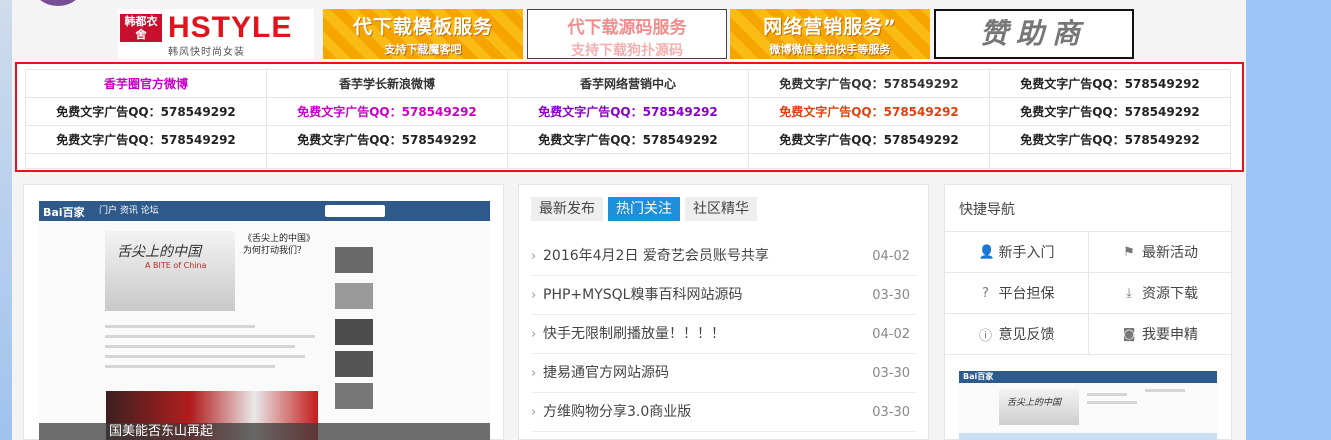  Describe the element at coordinates (1129, 293) in the screenshot. I see `download-icon: ⤓` at that location.